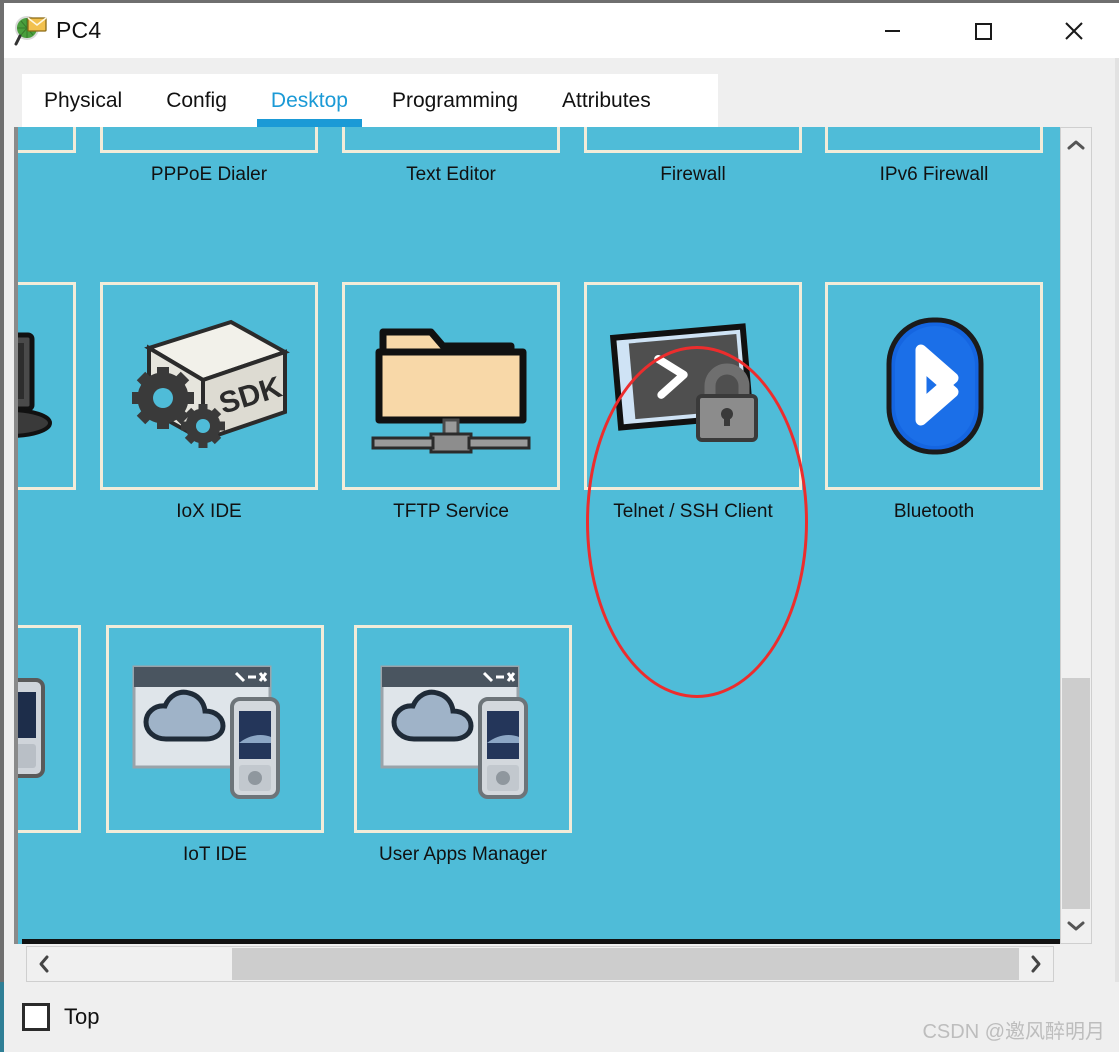  Describe the element at coordinates (2, 32) in the screenshot. I see `window-left-border` at that location.